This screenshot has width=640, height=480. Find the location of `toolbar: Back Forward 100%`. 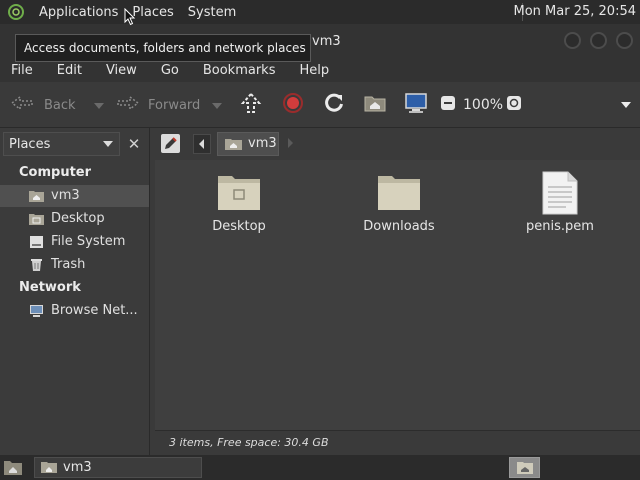

toolbar: Back Forward 100% is located at coordinates (320, 105).